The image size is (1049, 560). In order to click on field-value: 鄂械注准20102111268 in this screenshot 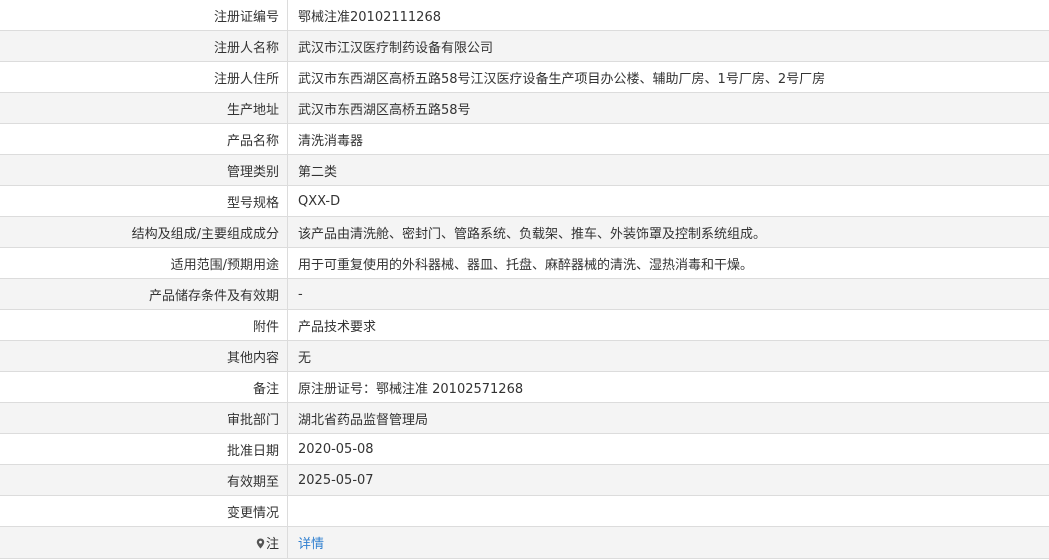, I will do `click(668, 15)`.